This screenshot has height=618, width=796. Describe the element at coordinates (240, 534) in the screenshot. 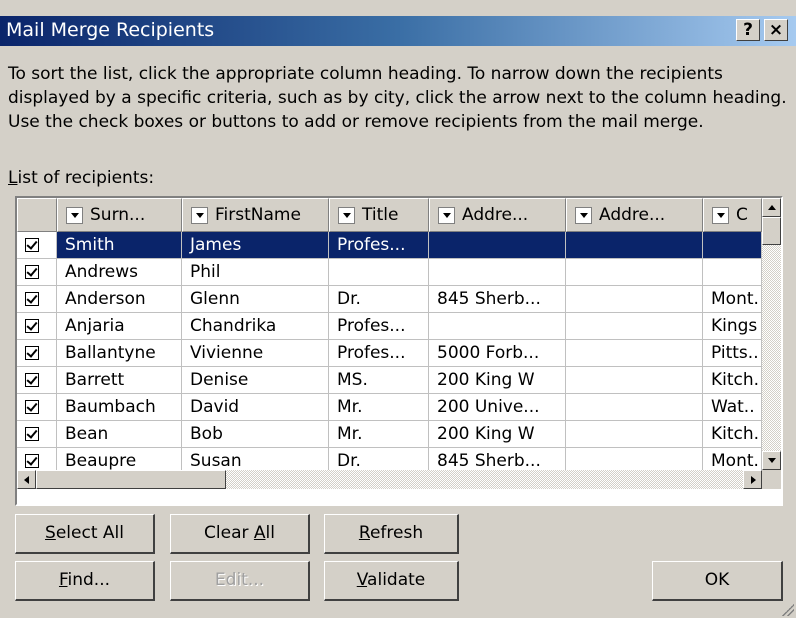

I see `clear-all-button: Clear All` at that location.